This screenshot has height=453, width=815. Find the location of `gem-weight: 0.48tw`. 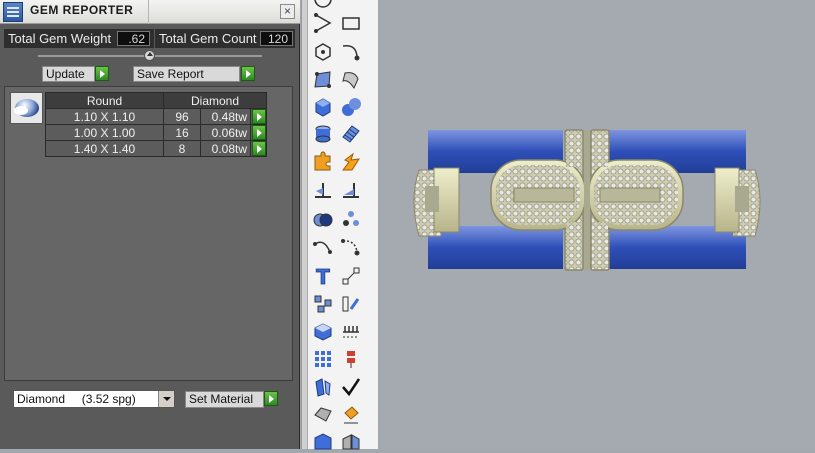

gem-weight: 0.48tw is located at coordinates (225, 116).